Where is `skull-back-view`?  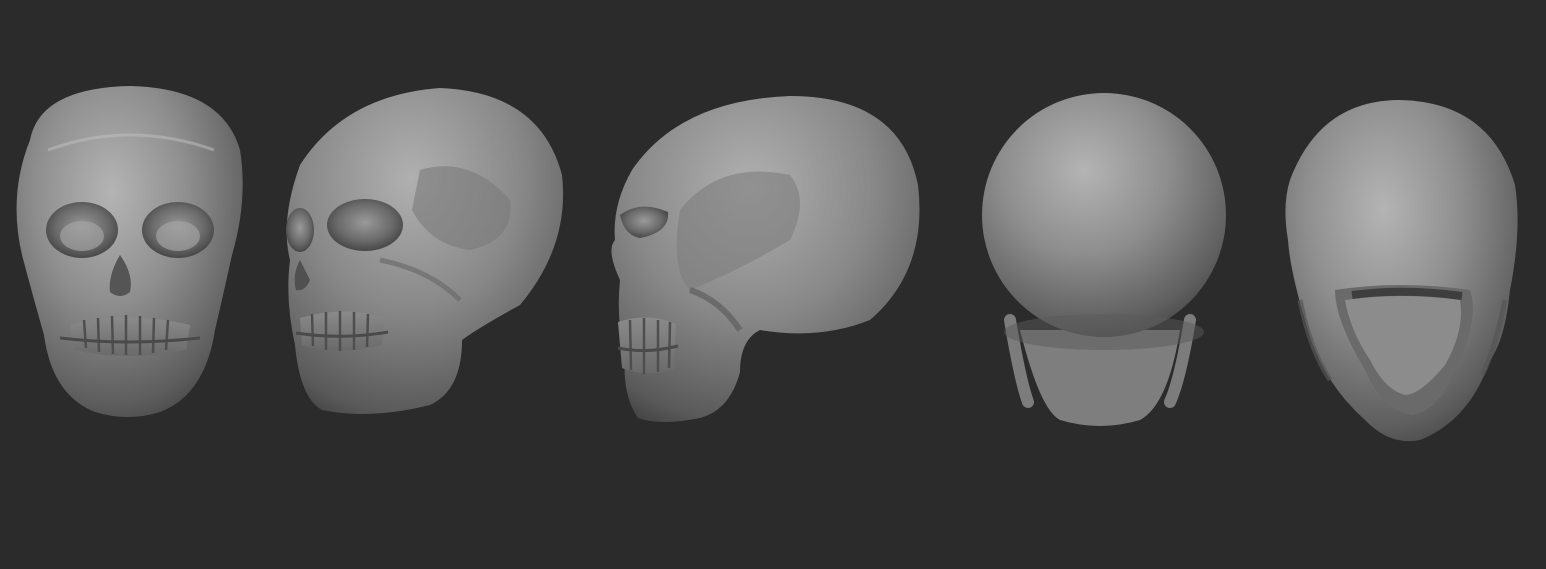
skull-back-view is located at coordinates (1104, 259).